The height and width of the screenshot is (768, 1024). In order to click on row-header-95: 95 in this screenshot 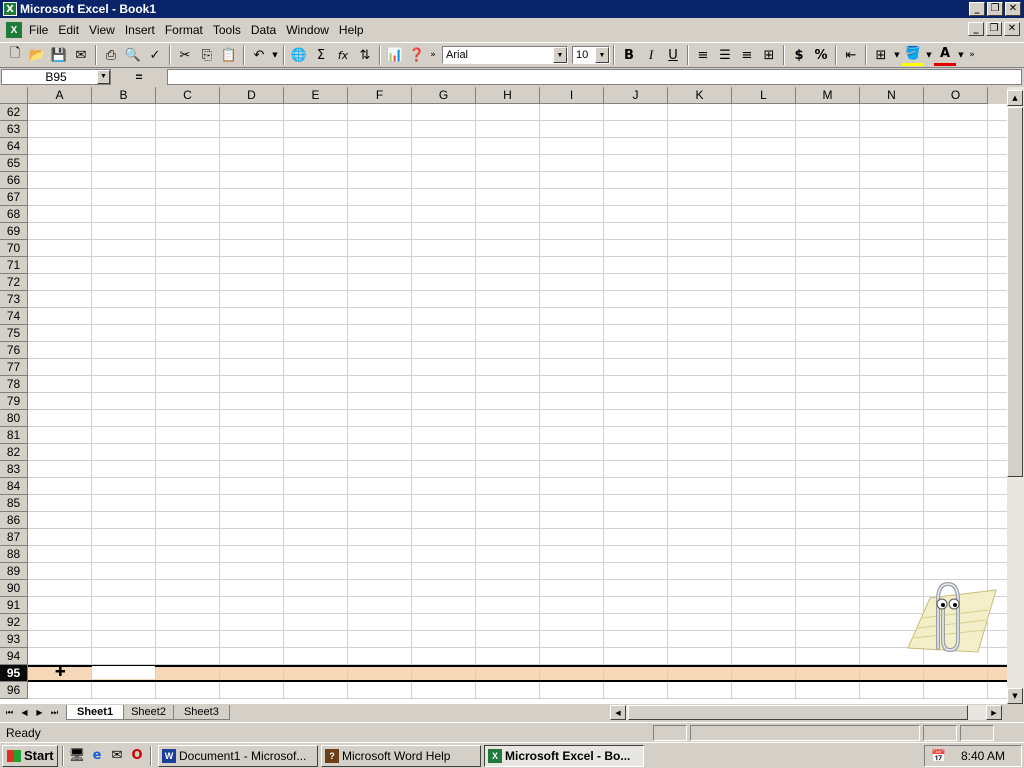, I will do `click(14, 673)`.